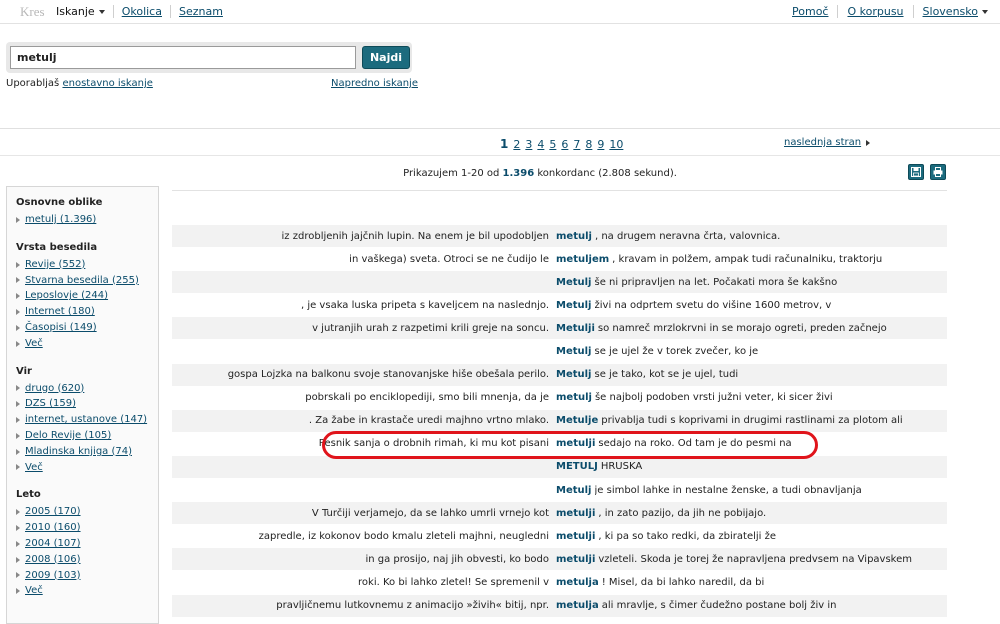 This screenshot has width=1000, height=624. Describe the element at coordinates (577, 420) in the screenshot. I see `keyword-link: Metulje` at that location.